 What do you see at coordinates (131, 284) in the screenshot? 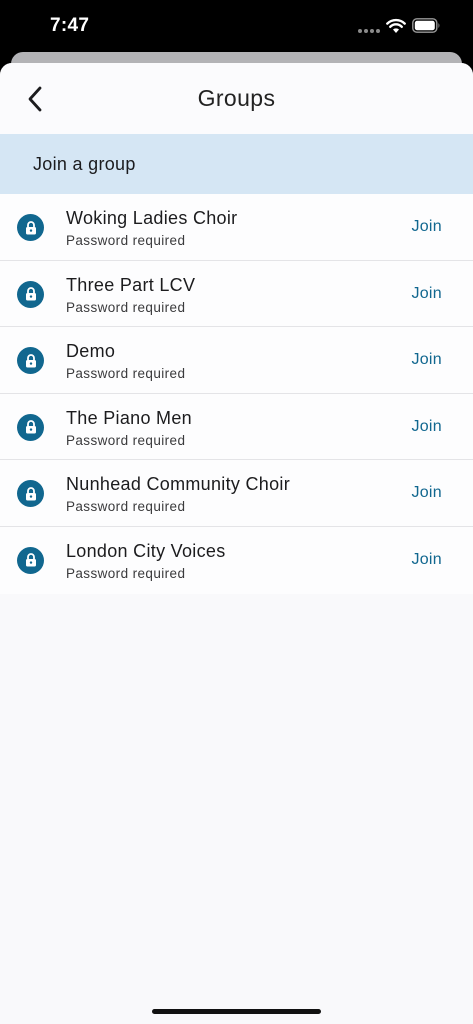
I see `group-name: Three Part LCV` at bounding box center [131, 284].